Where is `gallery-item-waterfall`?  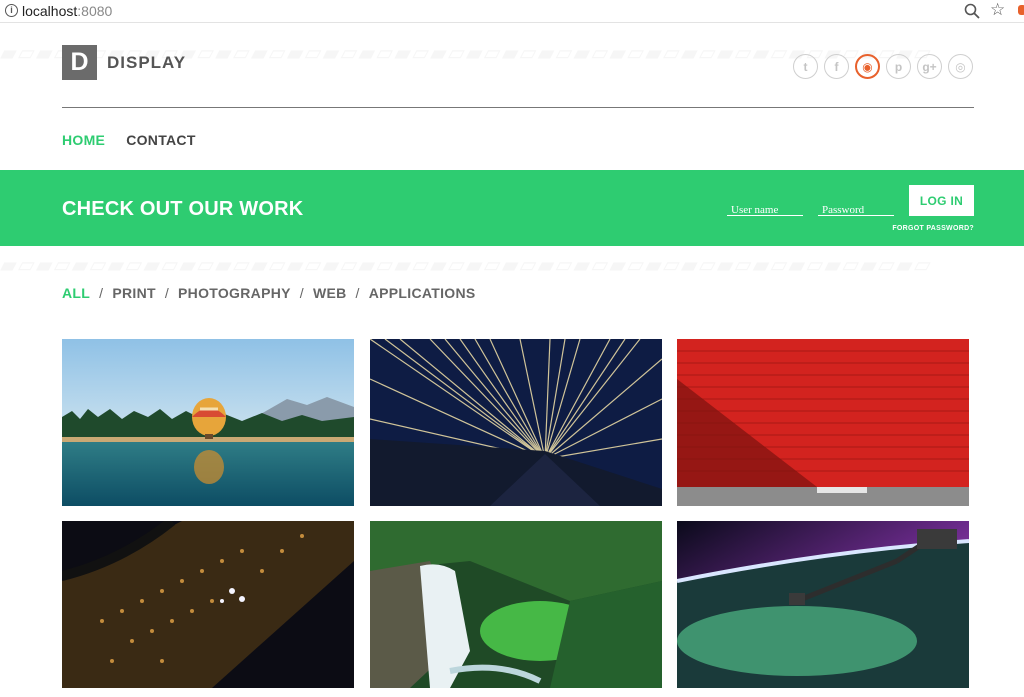
gallery-item-waterfall is located at coordinates (516, 604).